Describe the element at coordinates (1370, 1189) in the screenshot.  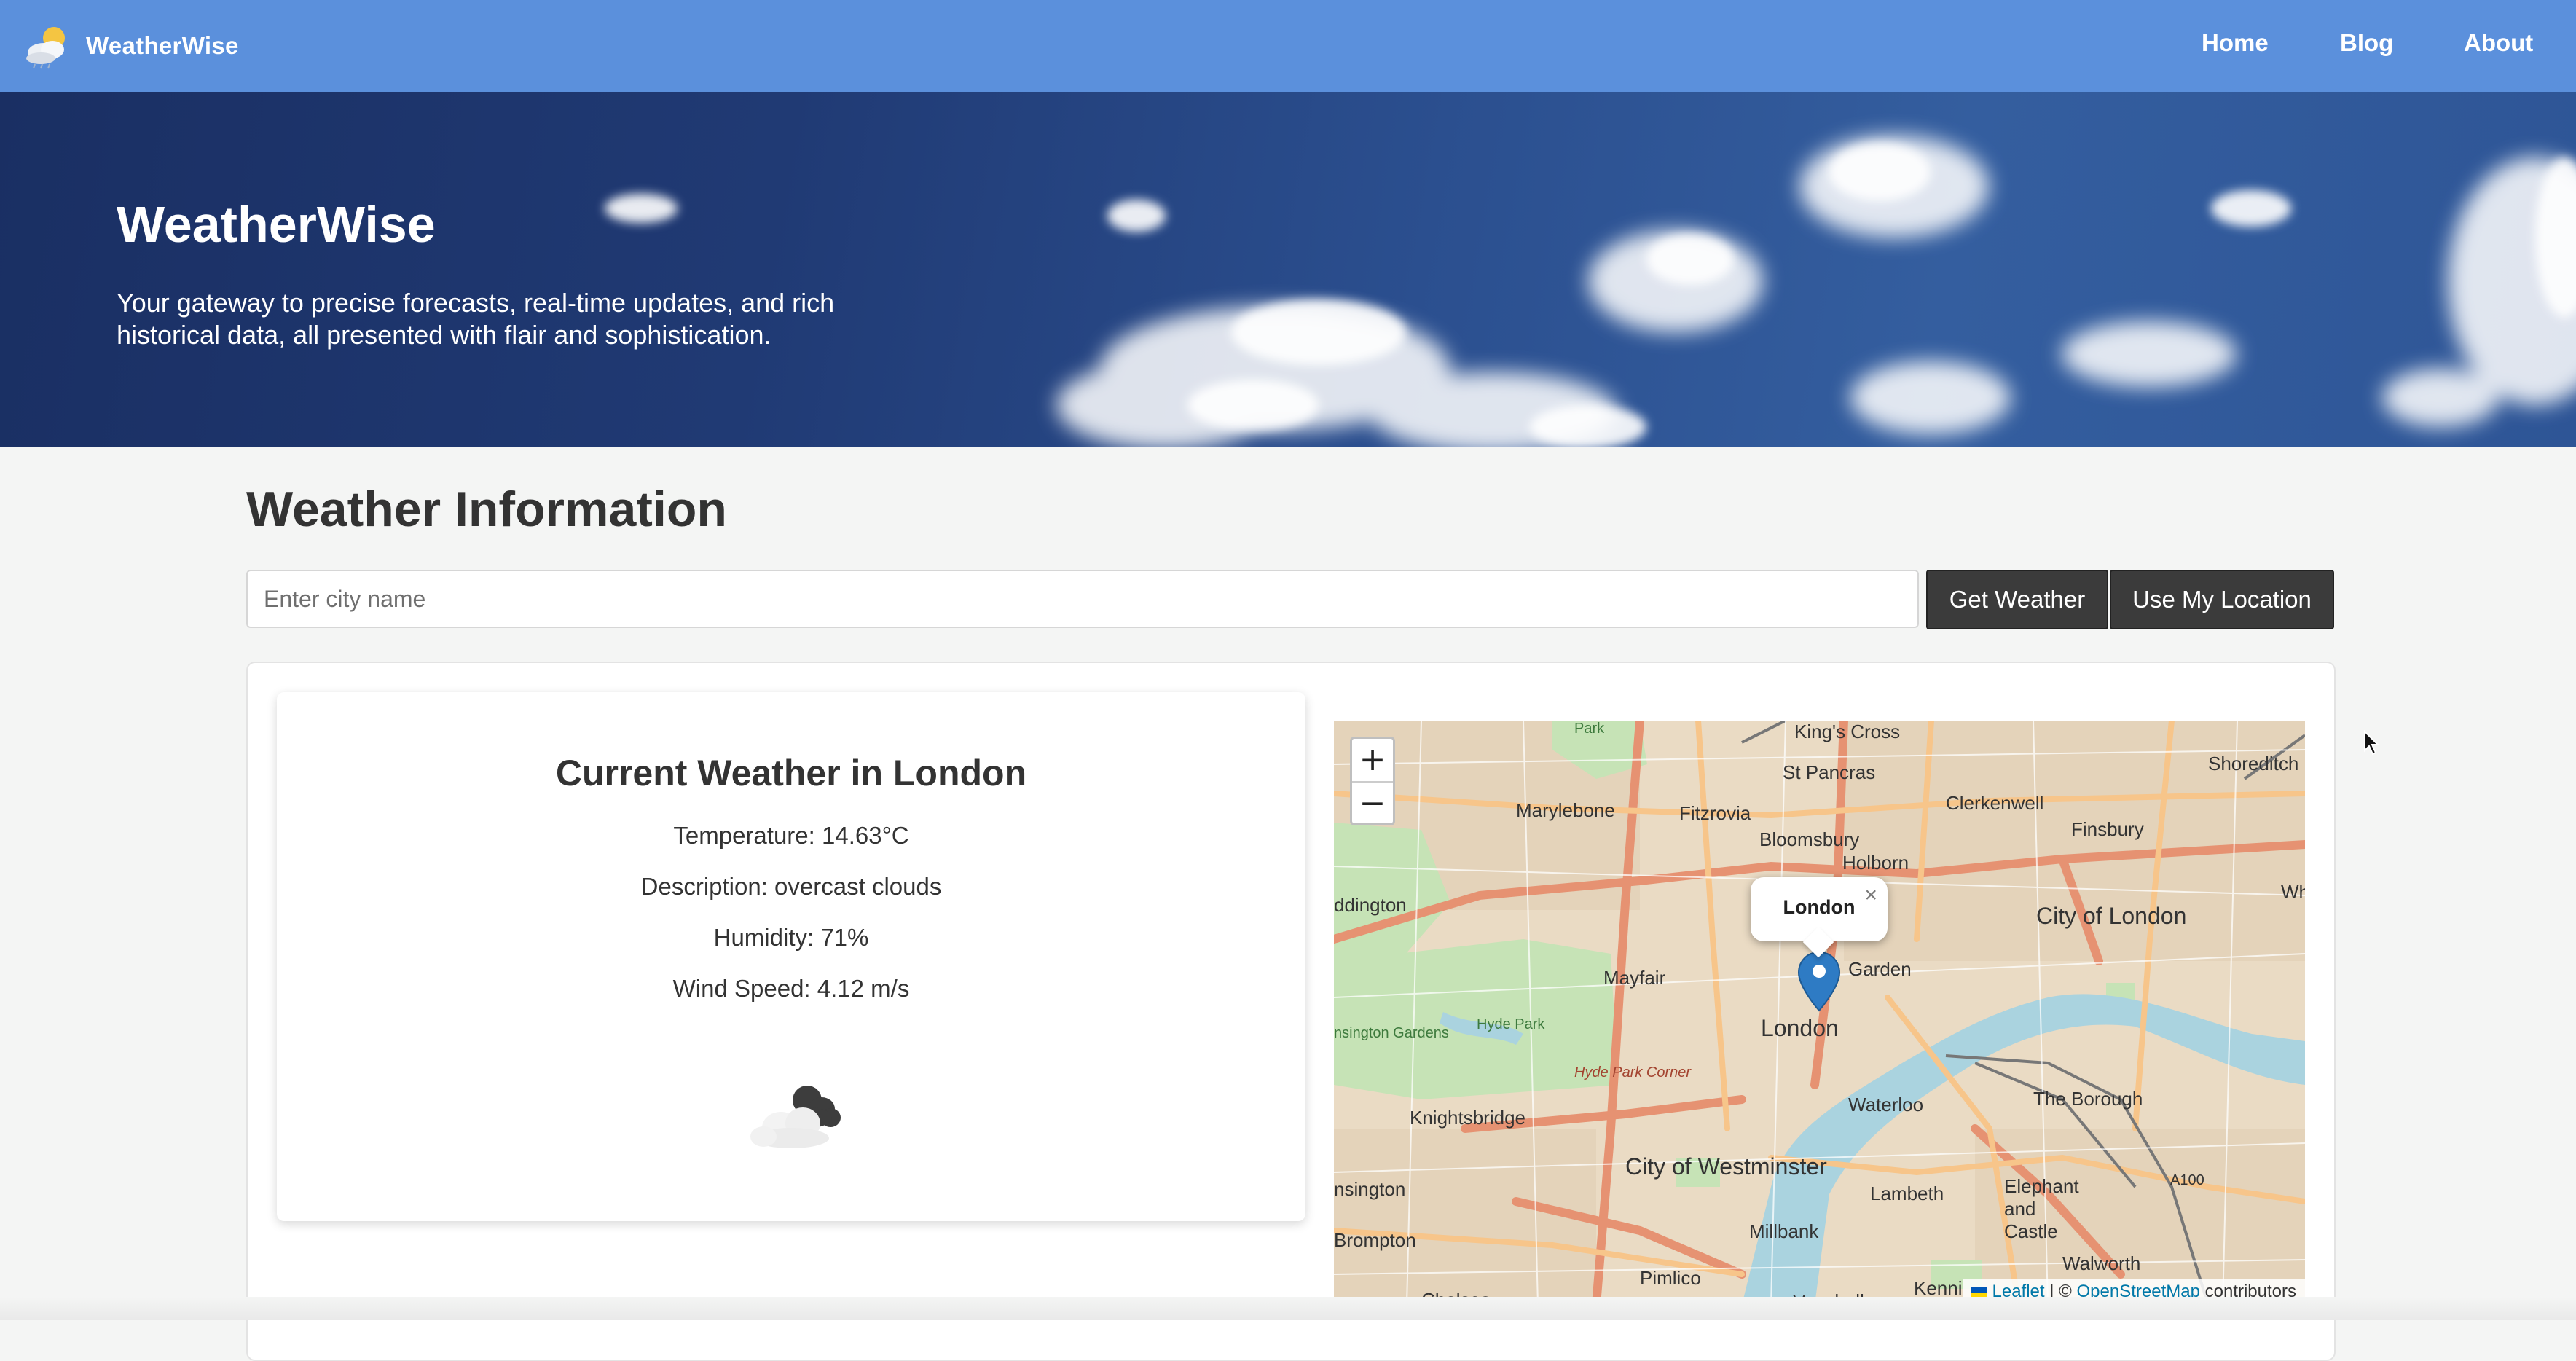
I see `map-label: nsington` at that location.